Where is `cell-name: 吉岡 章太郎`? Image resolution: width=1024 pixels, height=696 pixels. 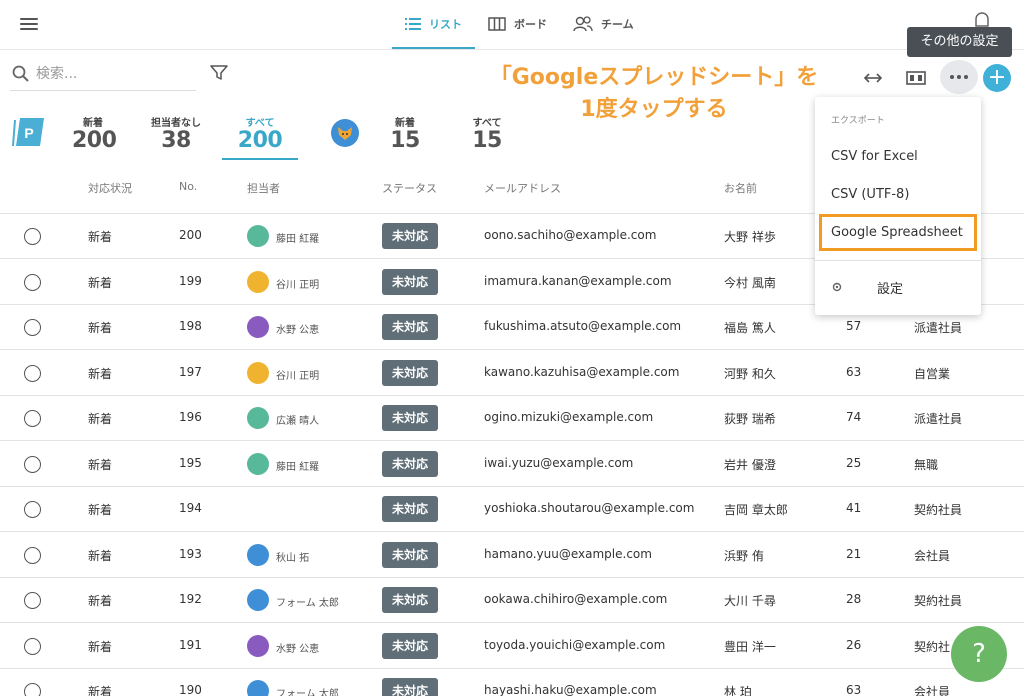
cell-name: 吉岡 章太郎 is located at coordinates (756, 510).